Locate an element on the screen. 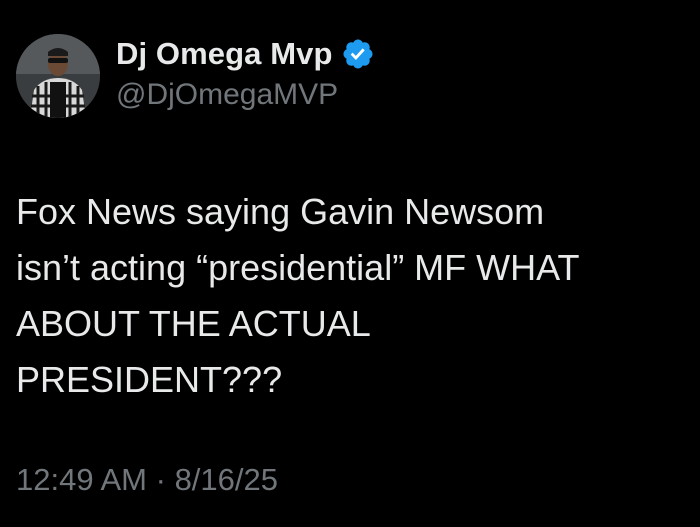  author-handle: @DjOmegaMVP is located at coordinates (227, 95).